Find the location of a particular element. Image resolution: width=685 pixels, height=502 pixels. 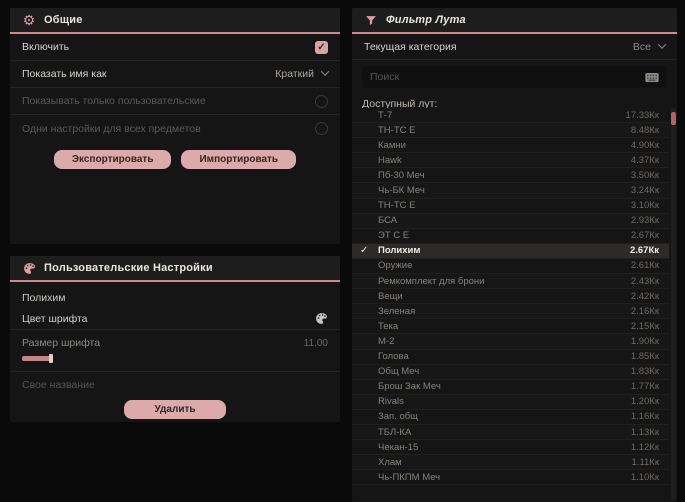

same-settings-label: Одни настройки для всех предметов is located at coordinates (111, 128).